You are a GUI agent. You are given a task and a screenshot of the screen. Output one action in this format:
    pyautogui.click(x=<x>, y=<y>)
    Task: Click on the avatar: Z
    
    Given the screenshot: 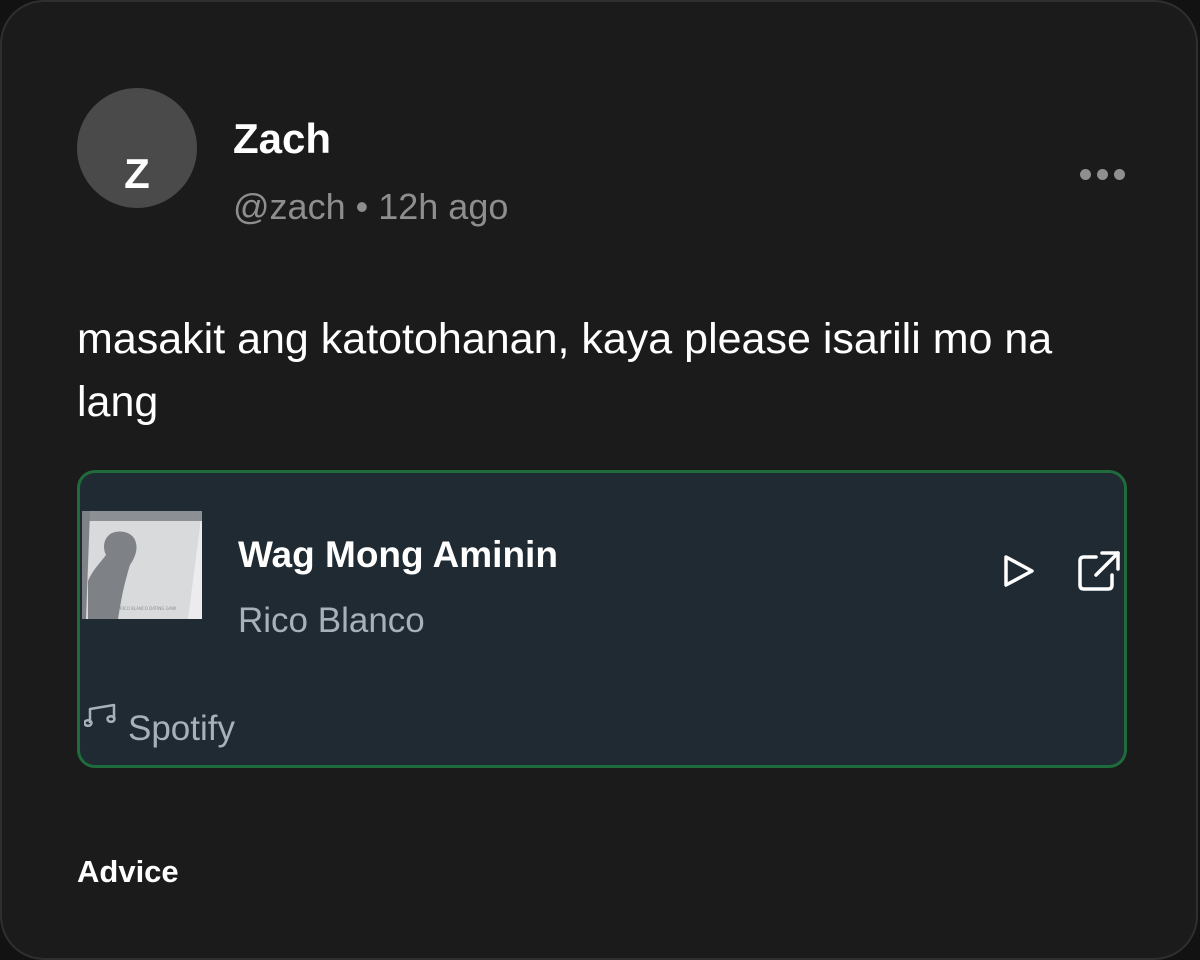 What is the action you would take?
    pyautogui.click(x=137, y=148)
    